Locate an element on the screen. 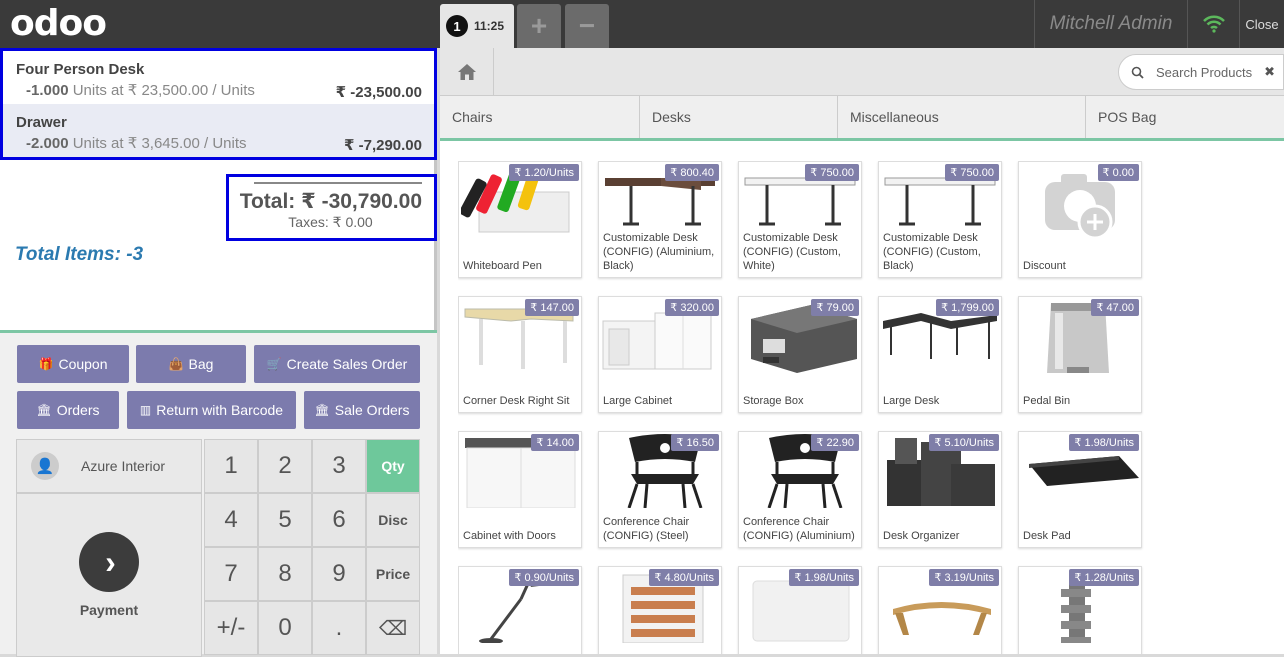 This screenshot has height=657, width=1284. product-card: ₹ 1.28/Units is located at coordinates (1080, 610).